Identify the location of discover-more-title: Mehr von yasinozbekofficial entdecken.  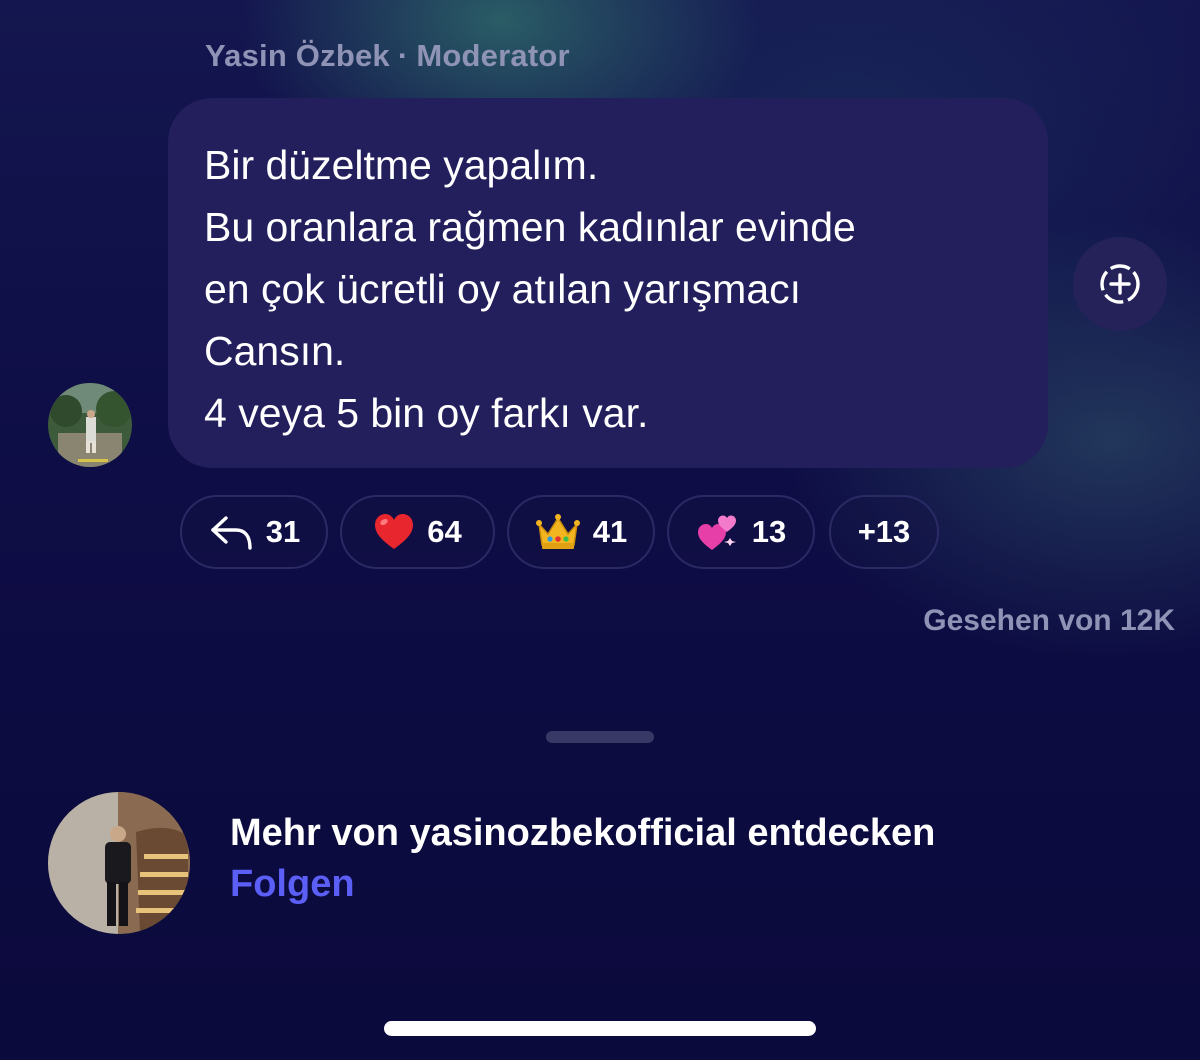
(583, 833).